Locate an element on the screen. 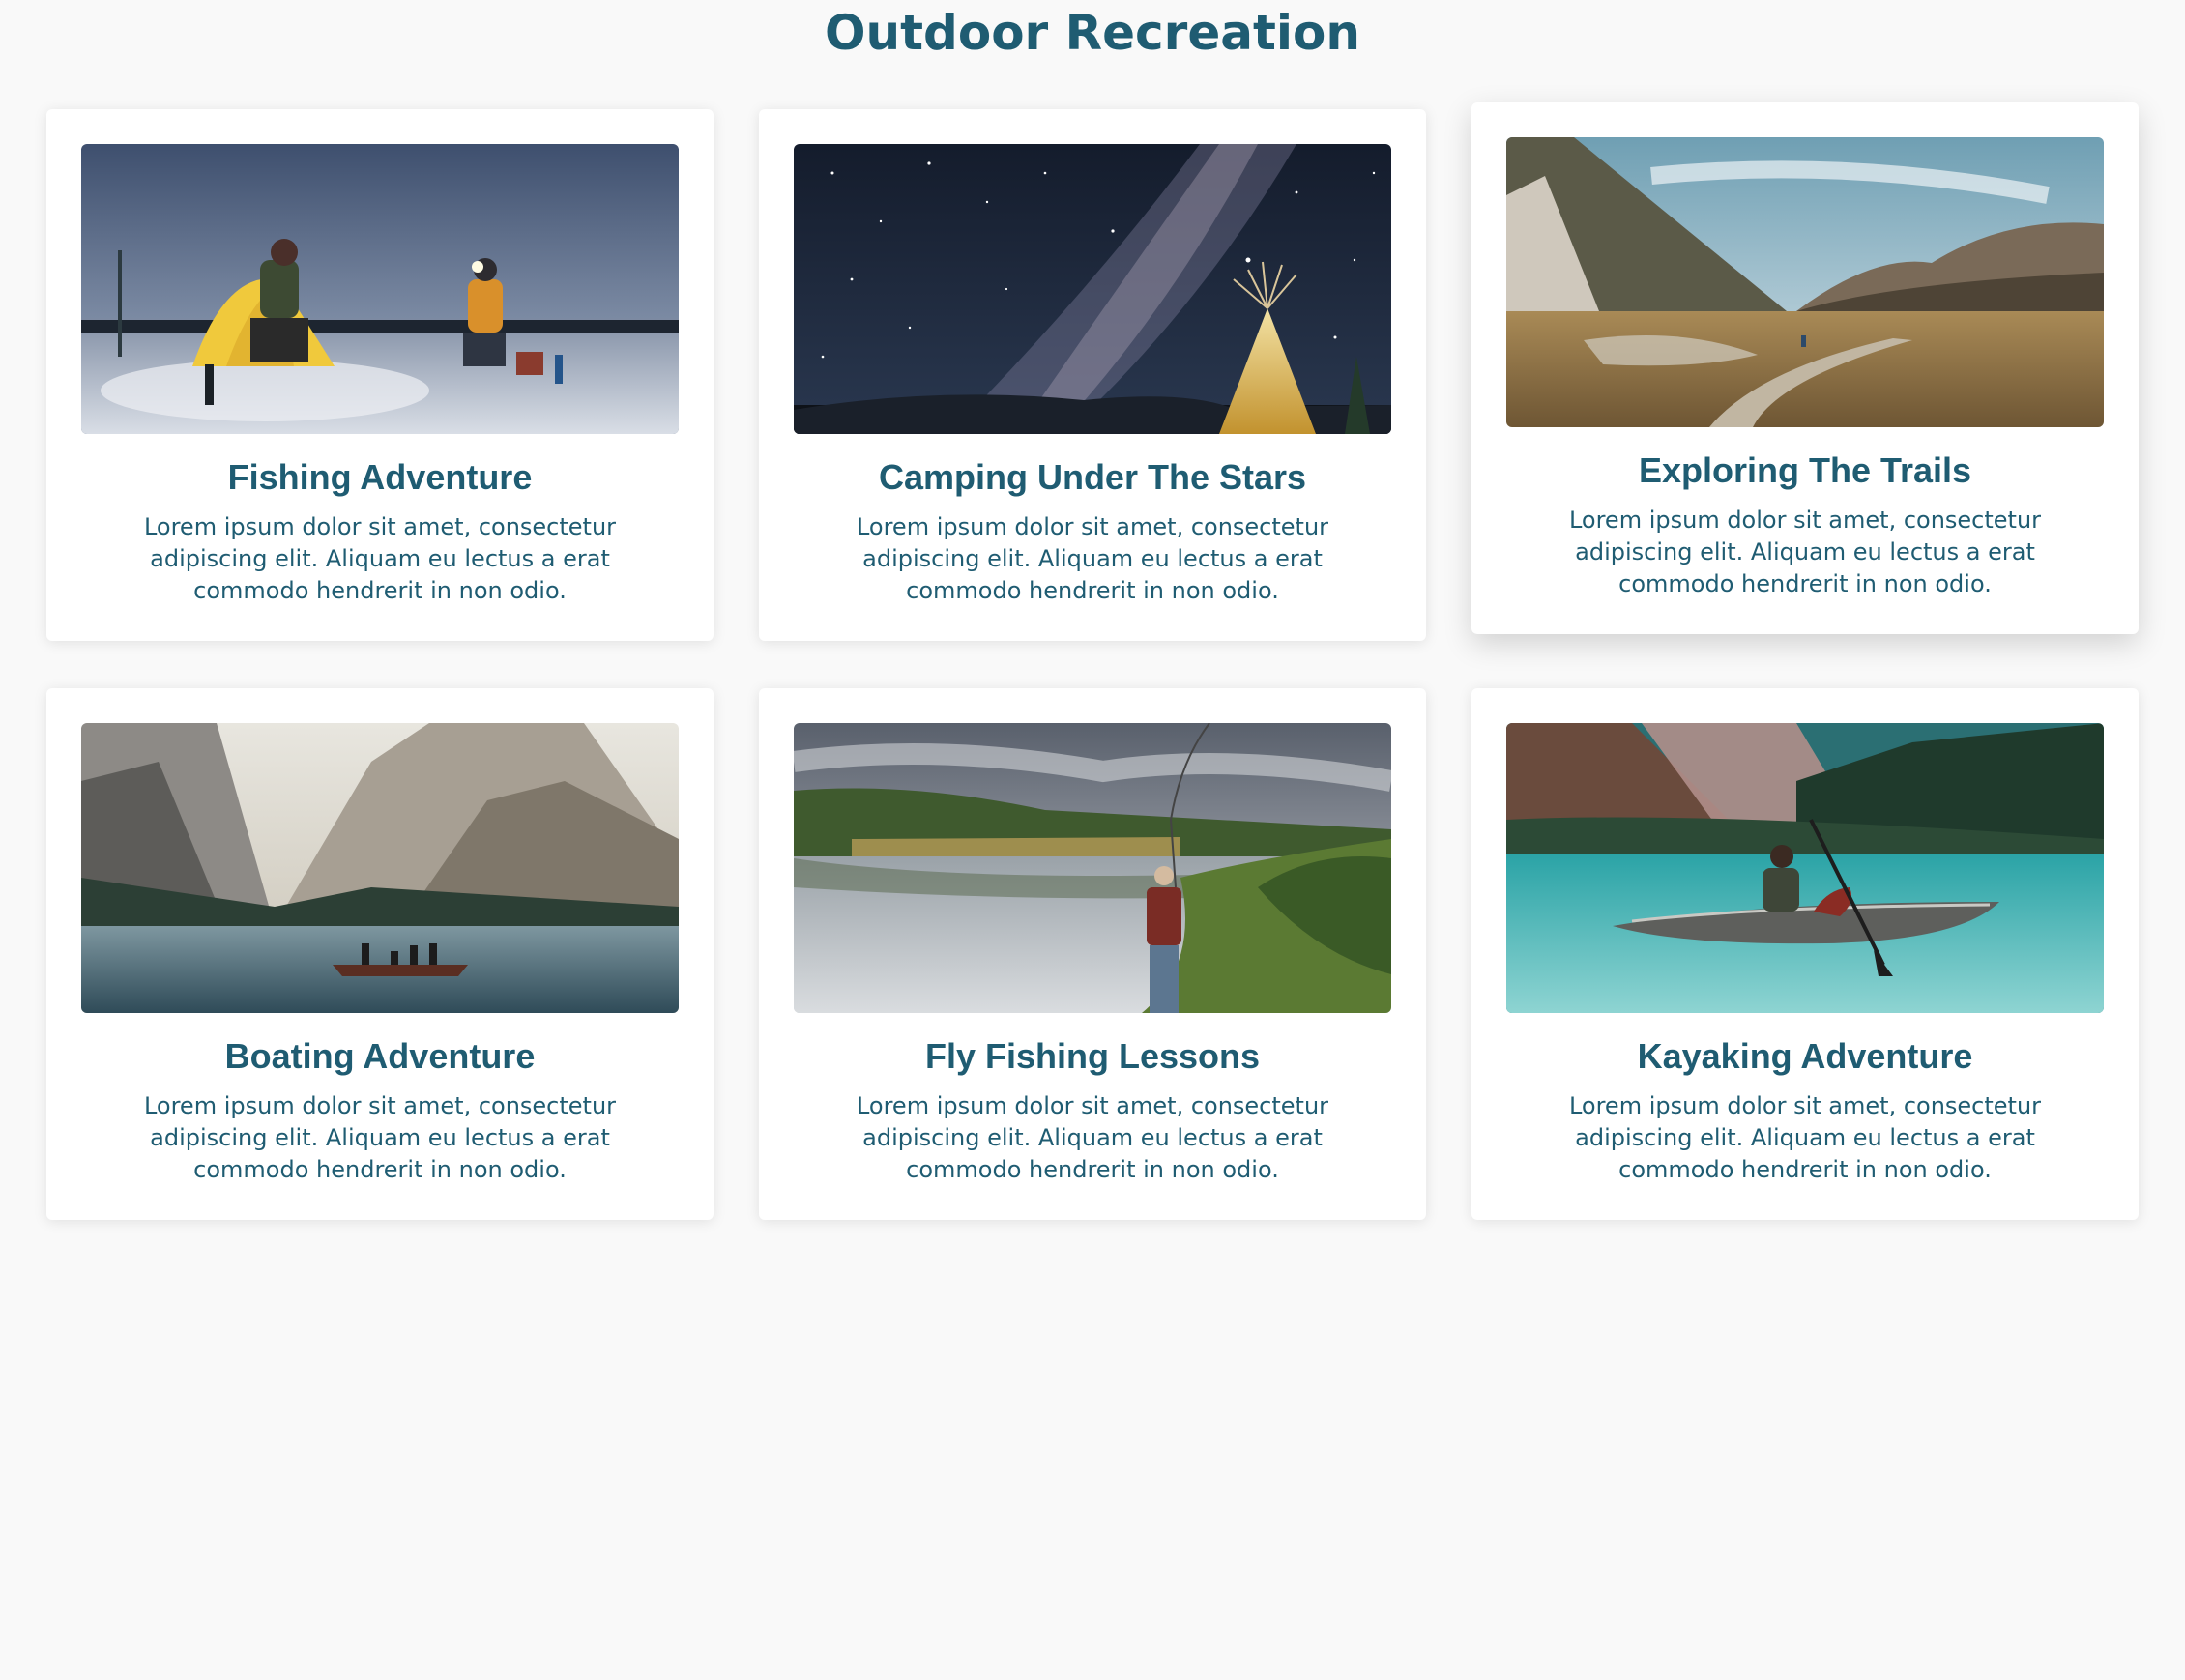 Image resolution: width=2185 pixels, height=1680 pixels. milky-way-teepee-photo is located at coordinates (1092, 289).